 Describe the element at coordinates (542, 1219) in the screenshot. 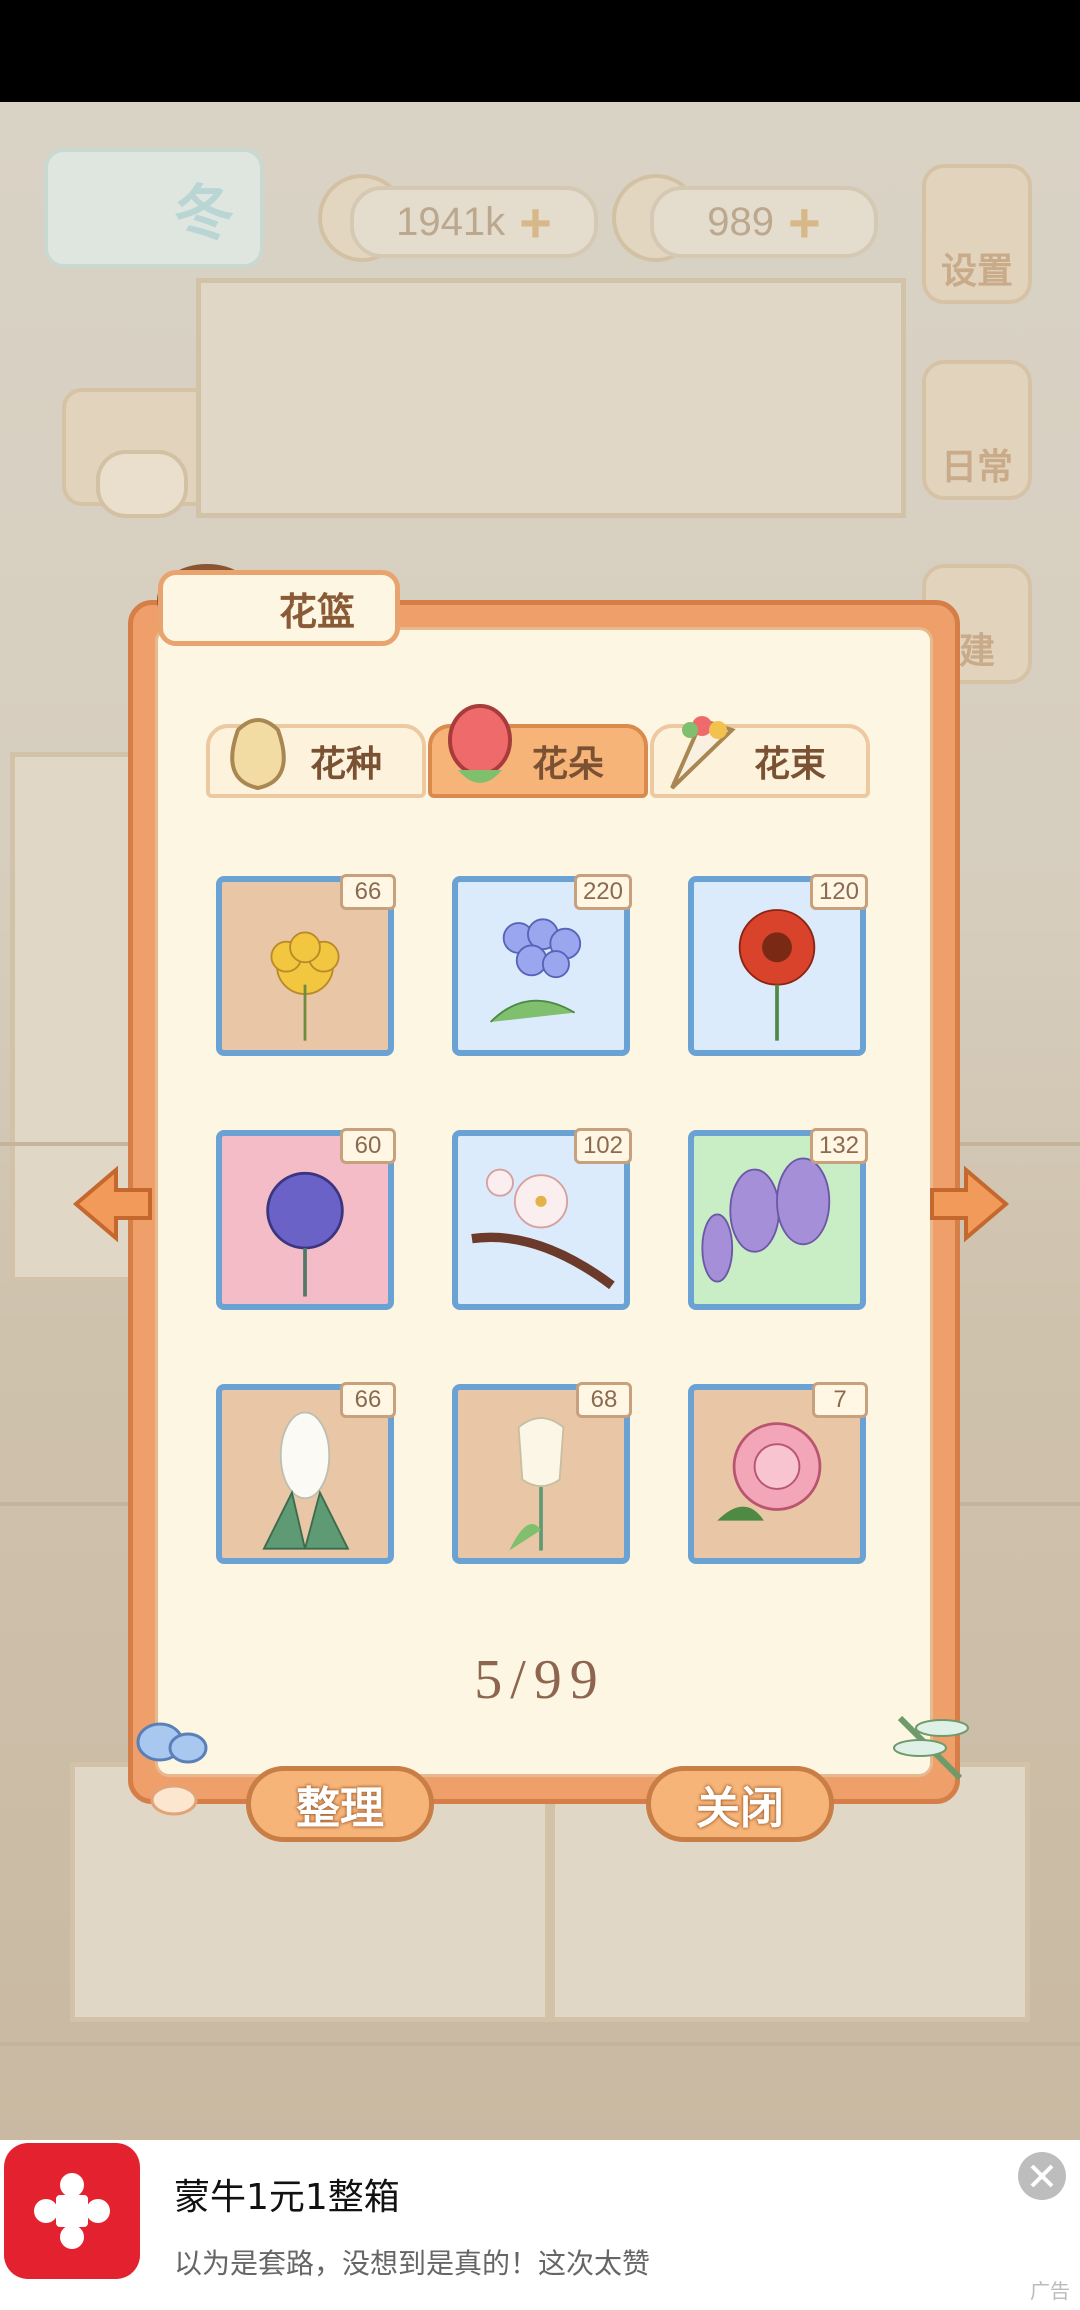

I see `flower-slot-plum-blossom: 102` at that location.